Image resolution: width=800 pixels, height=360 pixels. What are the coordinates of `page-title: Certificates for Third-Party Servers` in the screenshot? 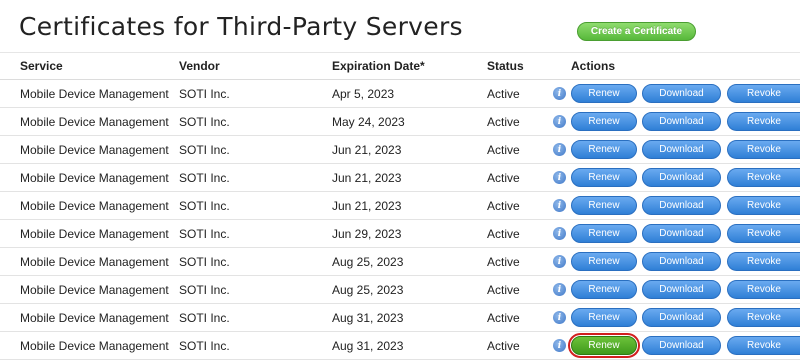 It's located at (241, 26).